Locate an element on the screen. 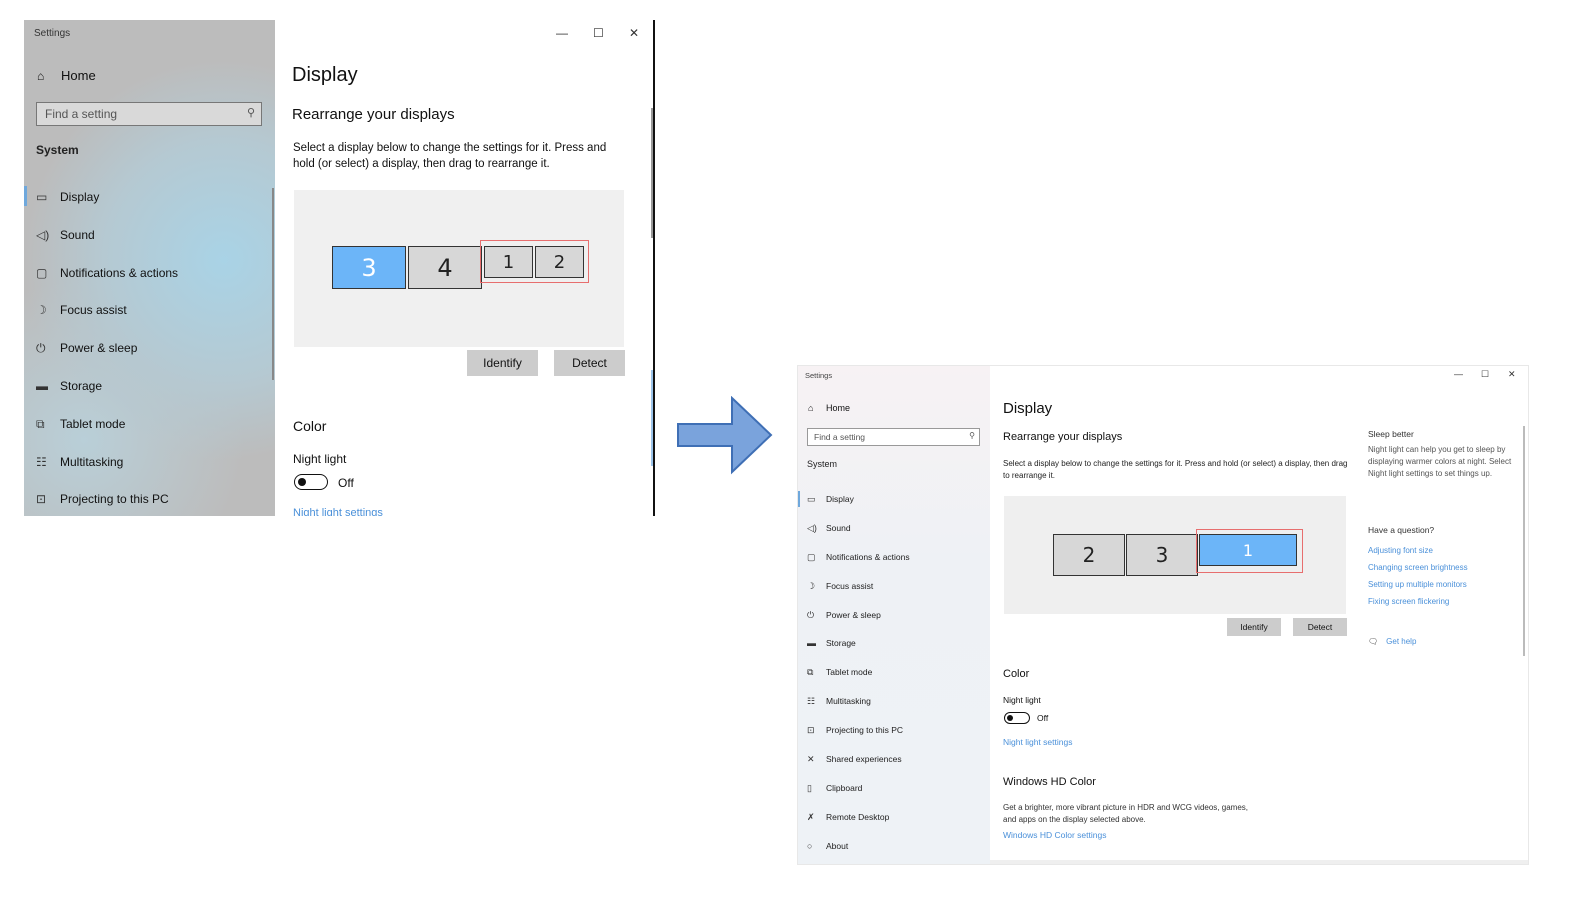 The image size is (1584, 916). help-link: Fixing screen flickering is located at coordinates (1408, 602).